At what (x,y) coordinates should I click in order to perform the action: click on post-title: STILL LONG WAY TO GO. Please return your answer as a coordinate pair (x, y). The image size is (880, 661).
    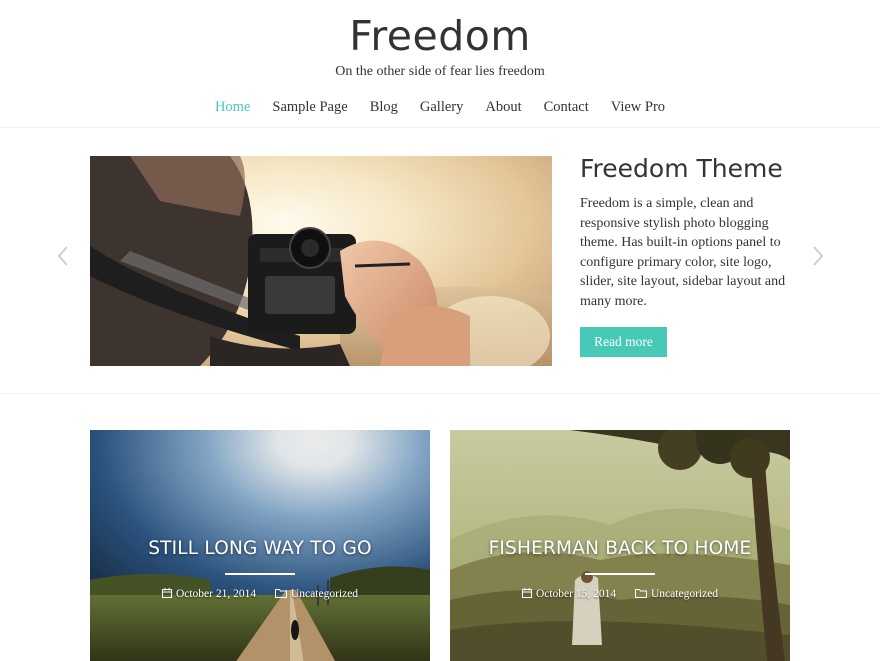
    Looking at the image, I should click on (260, 548).